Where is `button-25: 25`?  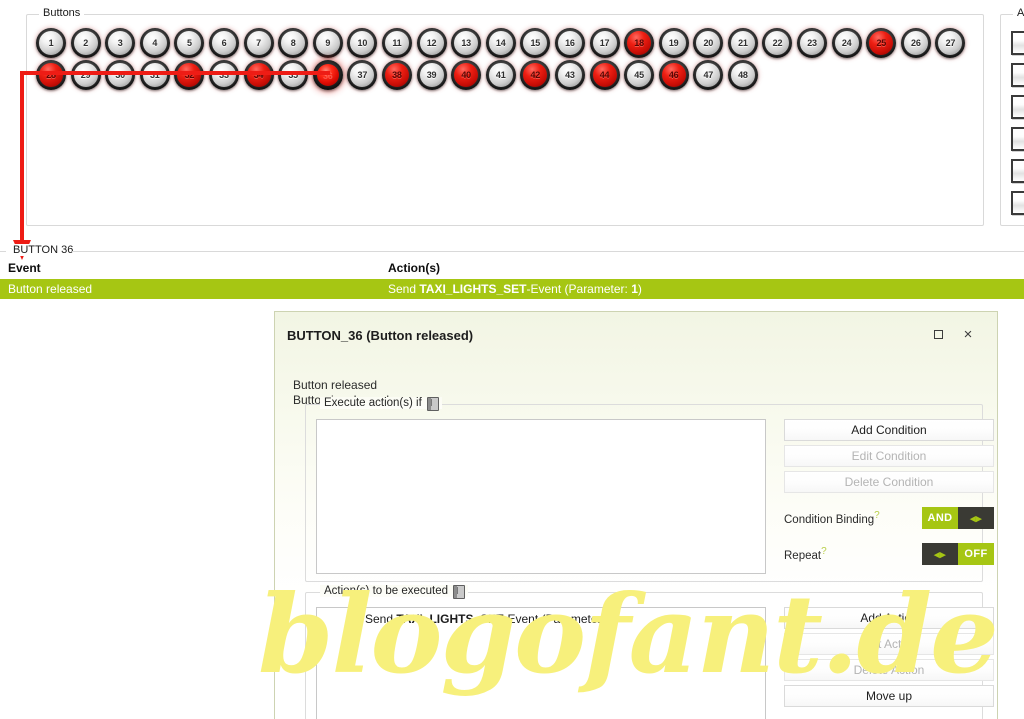
button-25: 25 is located at coordinates (881, 43).